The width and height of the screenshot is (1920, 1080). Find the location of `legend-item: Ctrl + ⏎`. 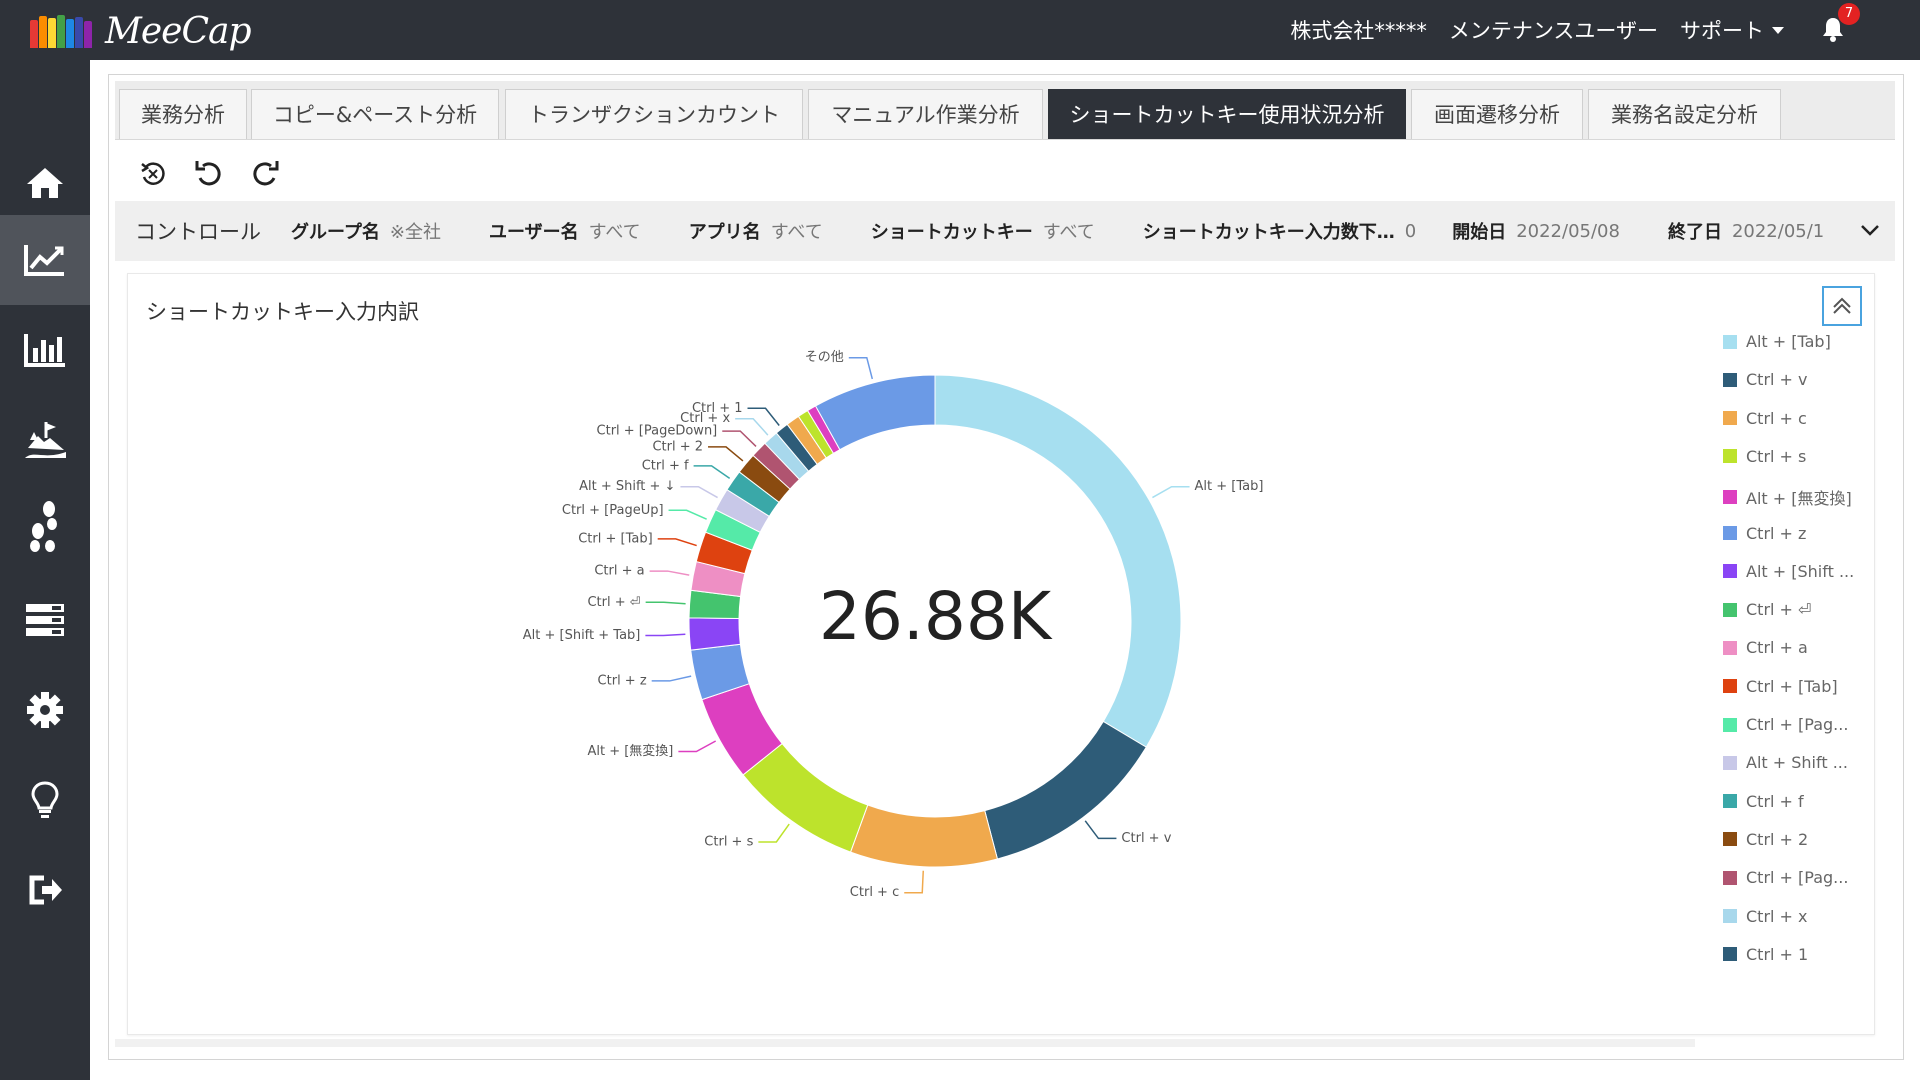

legend-item: Ctrl + ⏎ is located at coordinates (1767, 609).